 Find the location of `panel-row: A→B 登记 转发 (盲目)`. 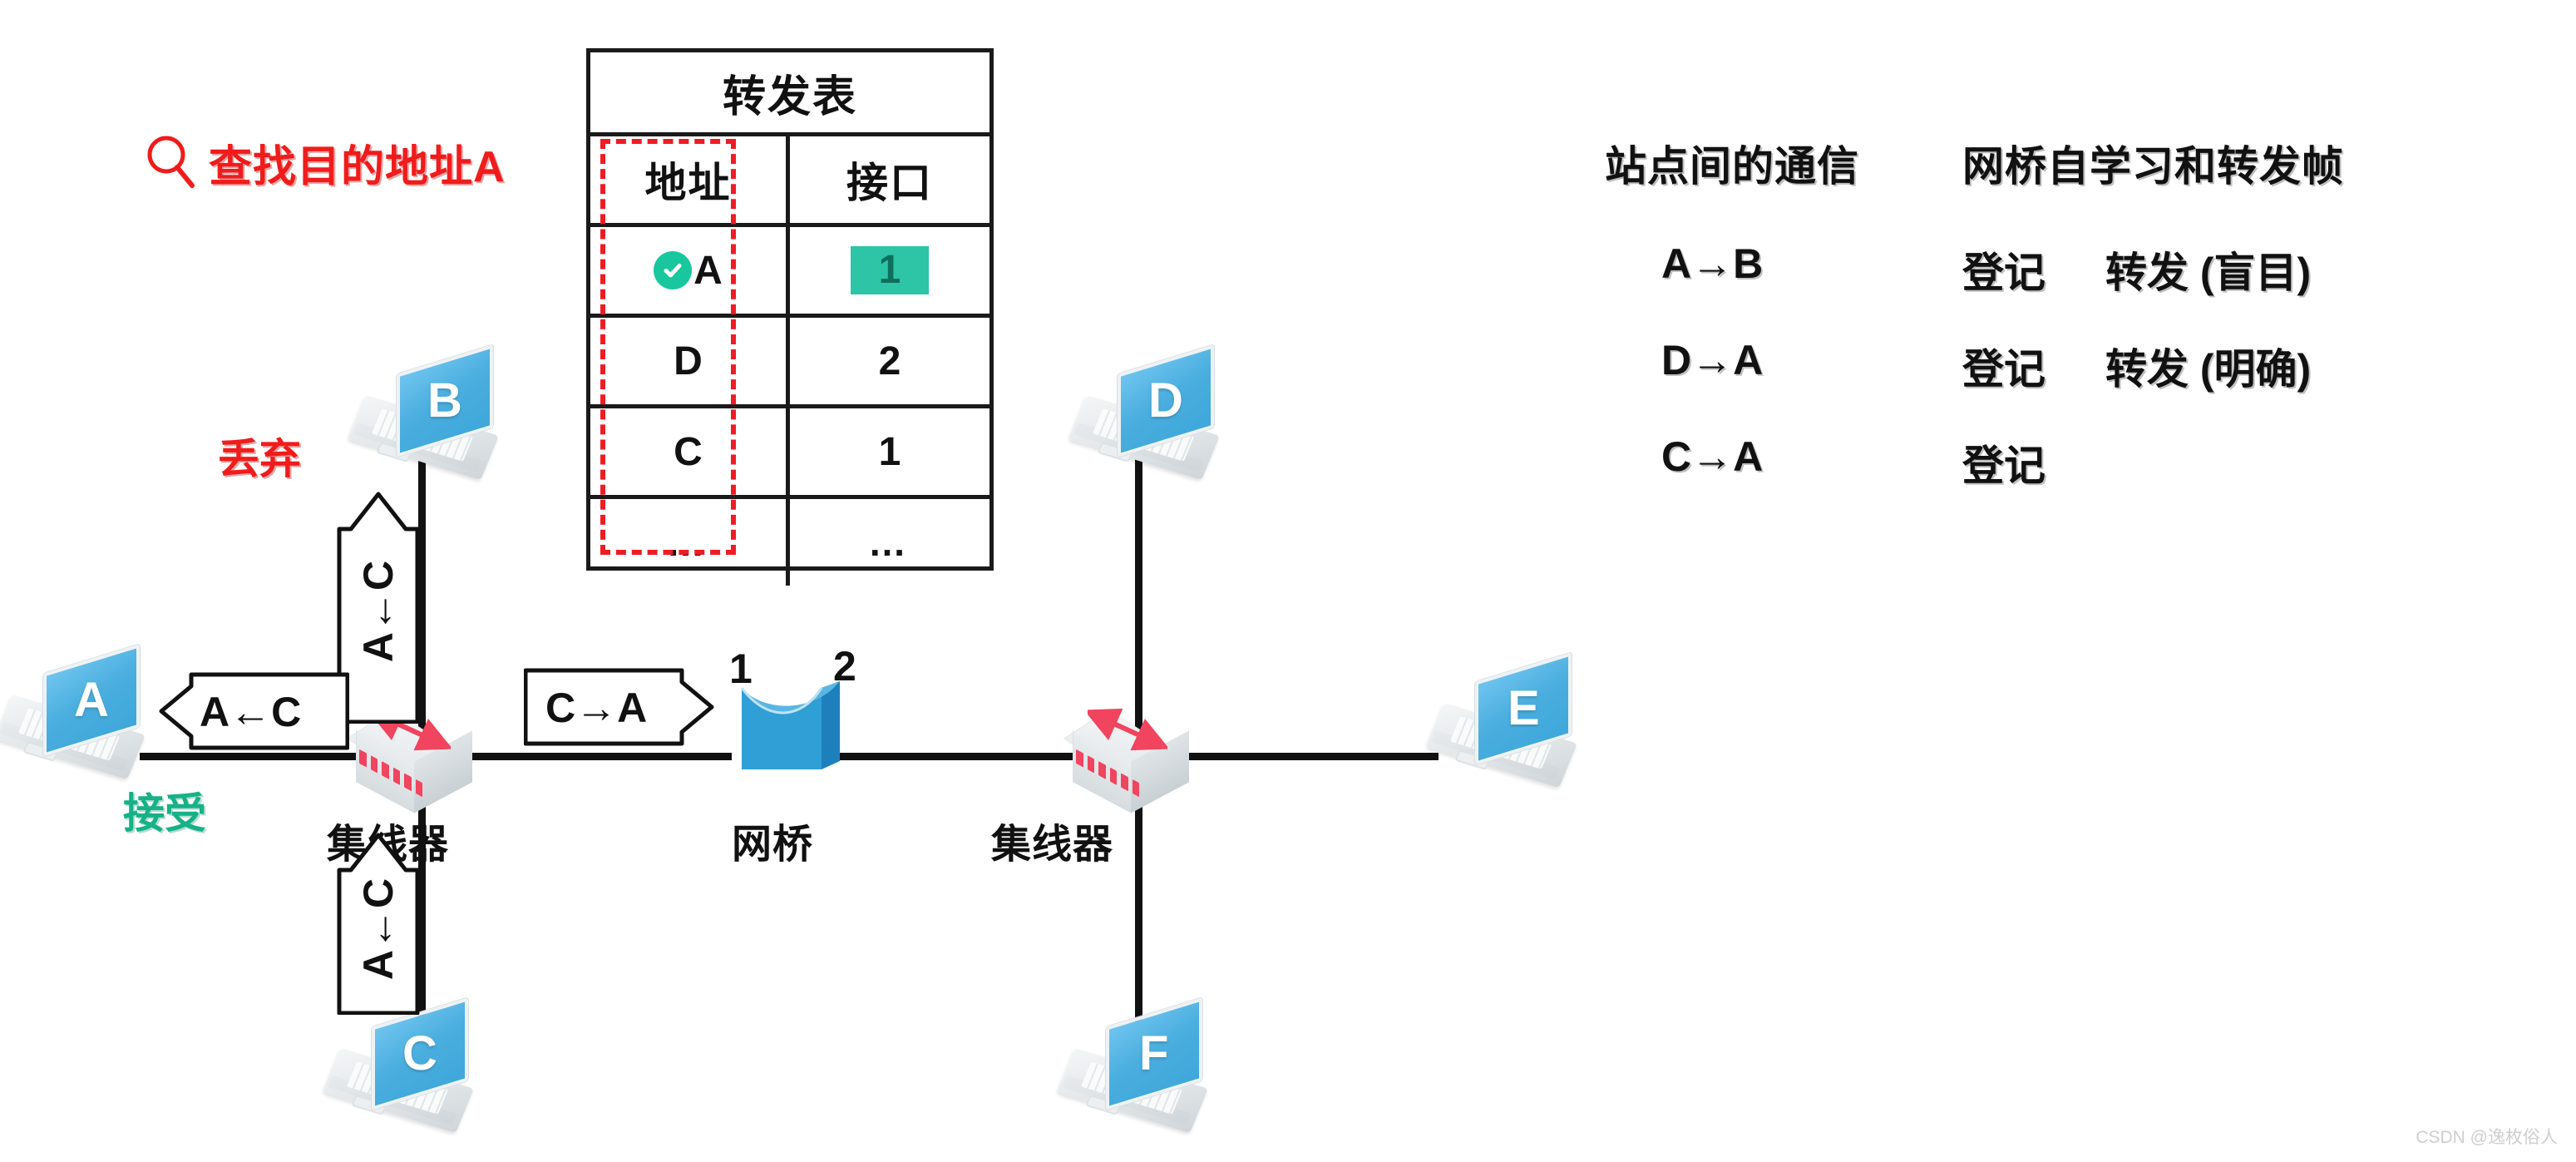

panel-row: A→B 登记 转发 (盲目) is located at coordinates (2066, 269).